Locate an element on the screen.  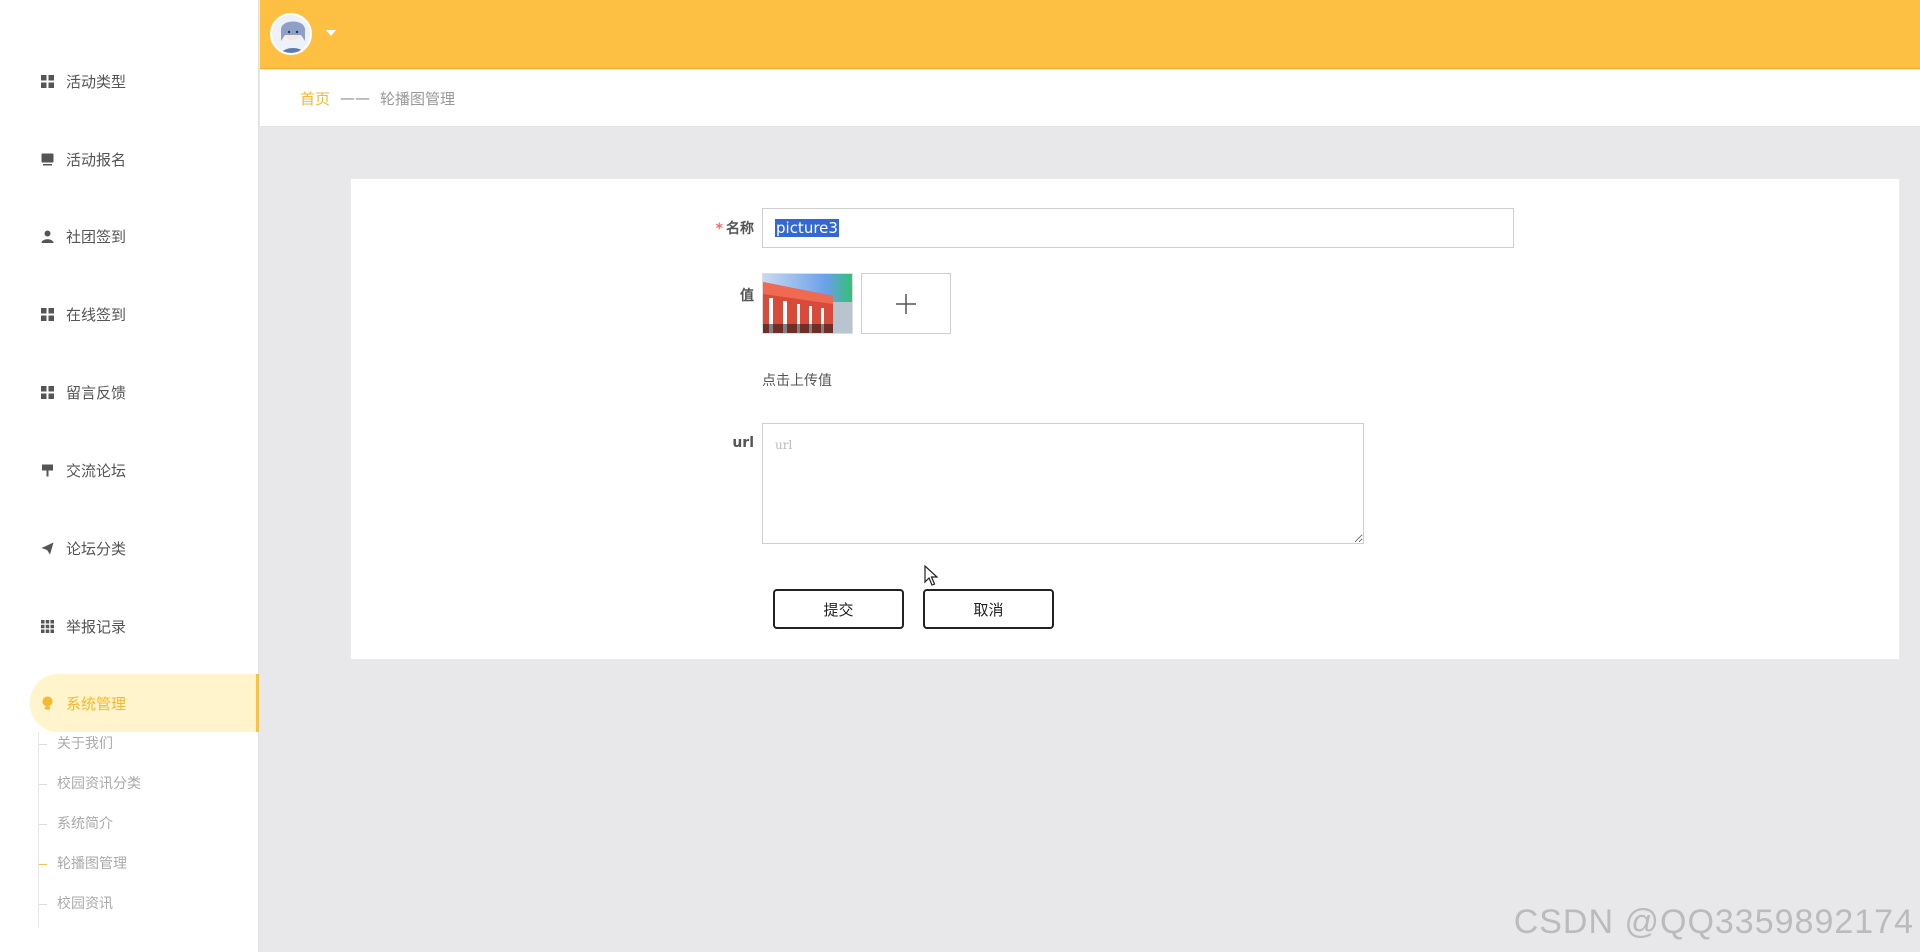
top-header is located at coordinates (1090, 34).